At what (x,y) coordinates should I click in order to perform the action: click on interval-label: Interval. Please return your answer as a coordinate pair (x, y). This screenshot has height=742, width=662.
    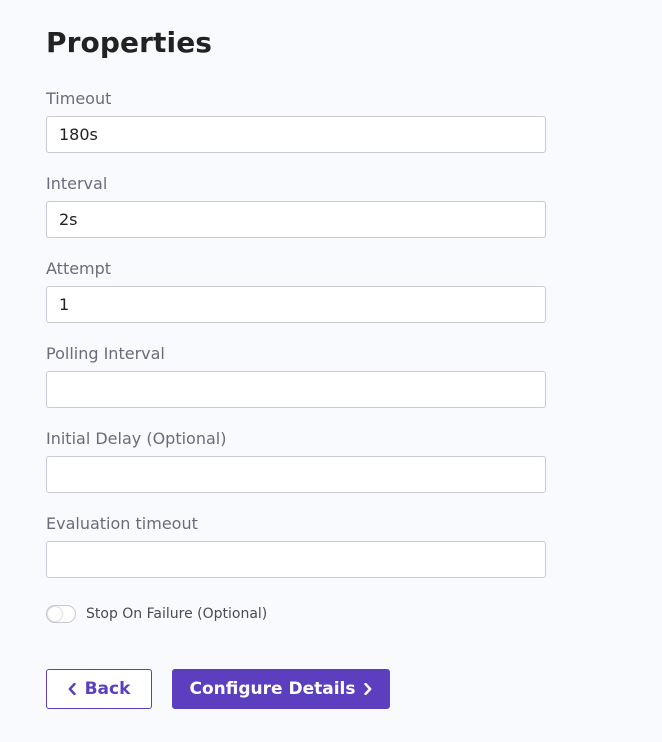
    Looking at the image, I should click on (77, 183).